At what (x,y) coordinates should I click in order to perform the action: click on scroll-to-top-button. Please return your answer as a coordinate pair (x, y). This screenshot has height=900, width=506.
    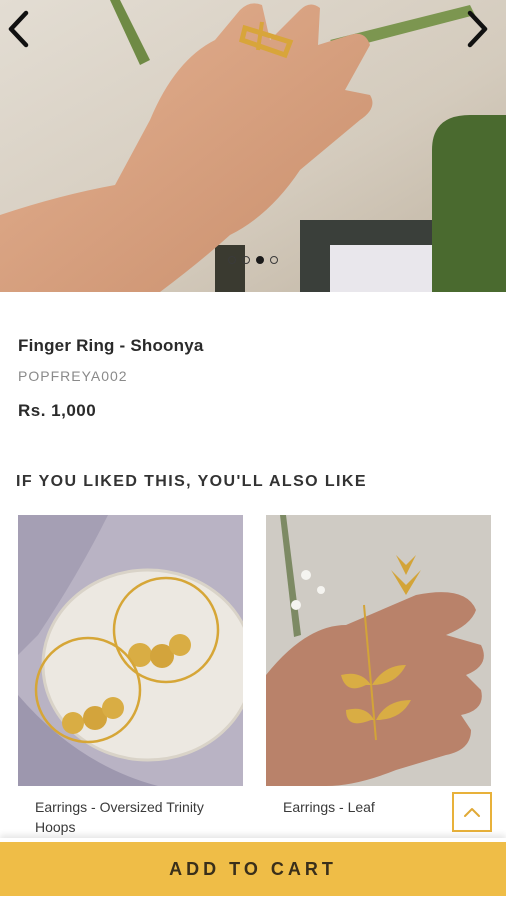
    Looking at the image, I should click on (472, 812).